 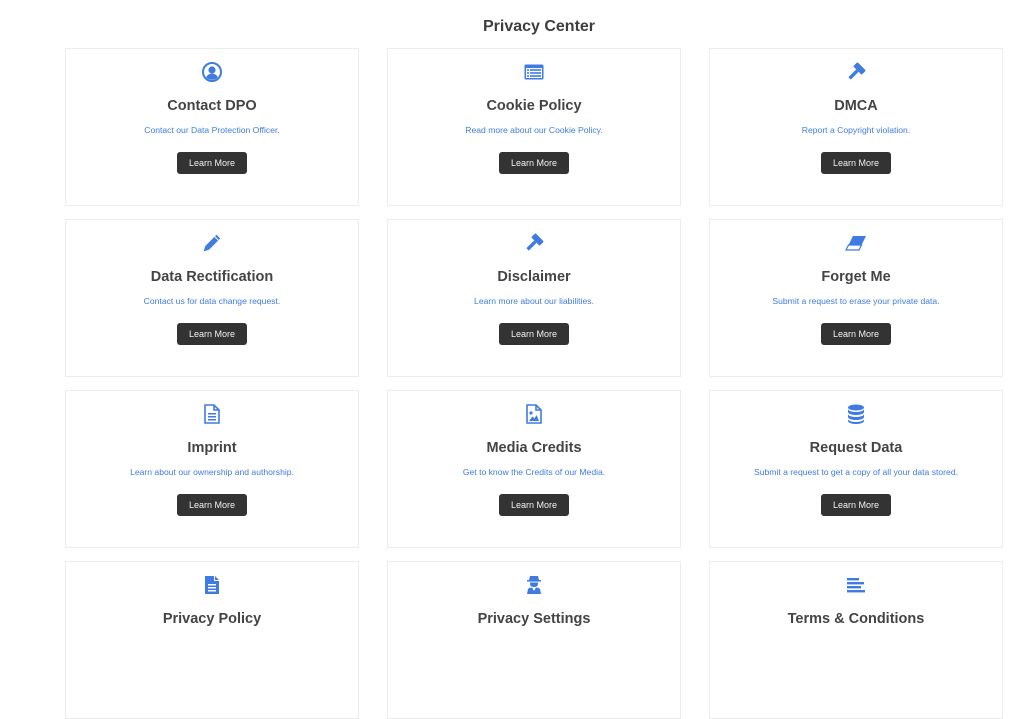 What do you see at coordinates (212, 448) in the screenshot?
I see `card-title: Imprint` at bounding box center [212, 448].